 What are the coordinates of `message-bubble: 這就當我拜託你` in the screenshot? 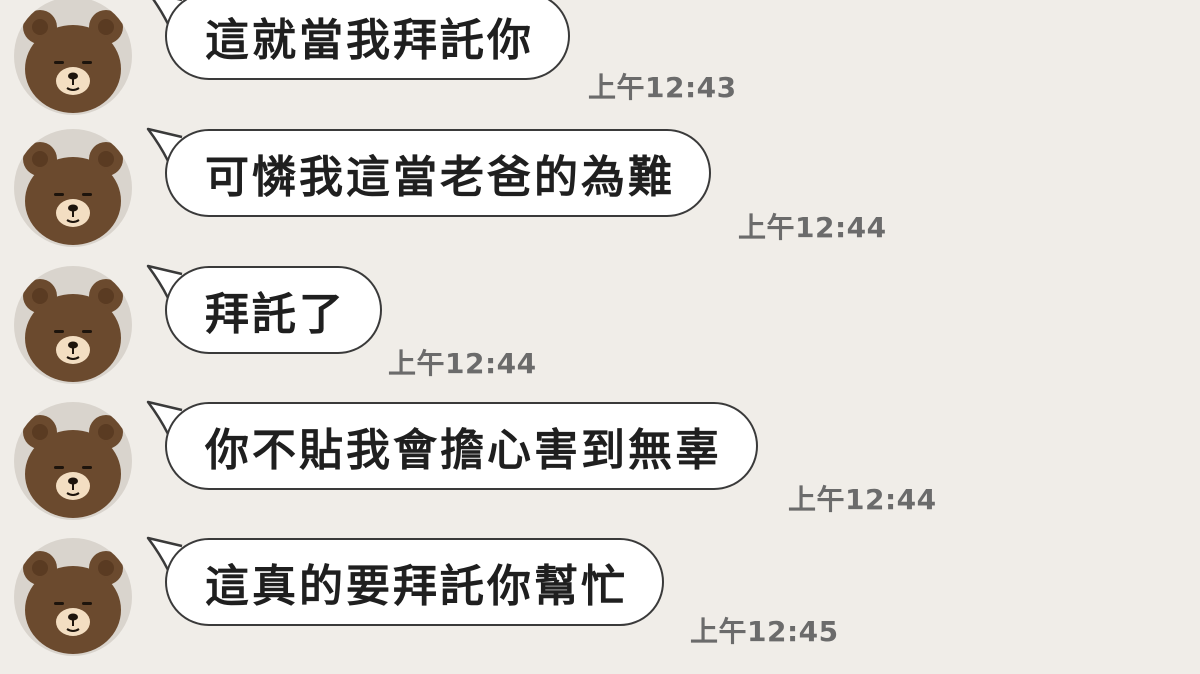 It's located at (367, 40).